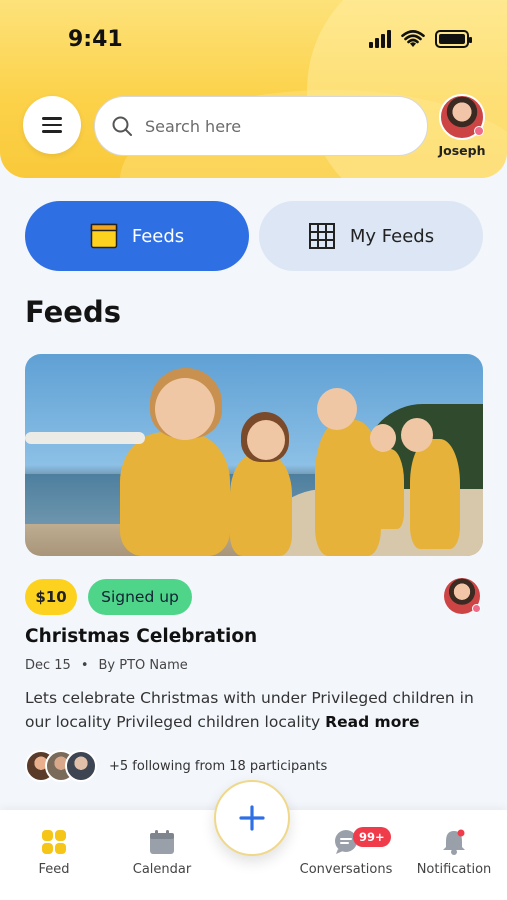 The width and height of the screenshot is (507, 900). What do you see at coordinates (51, 597) in the screenshot?
I see `price-badge: $10` at bounding box center [51, 597].